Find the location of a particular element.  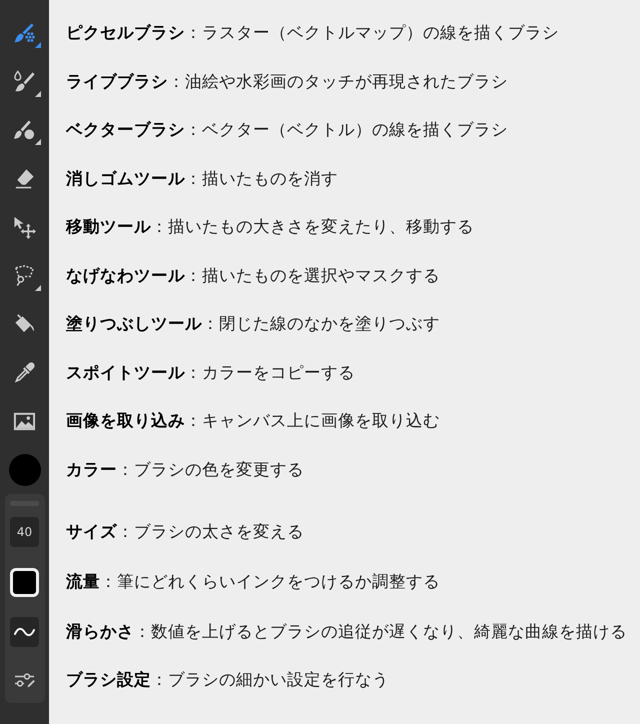

description-text: スポイトツール：カラーをコピーする is located at coordinates (210, 373).